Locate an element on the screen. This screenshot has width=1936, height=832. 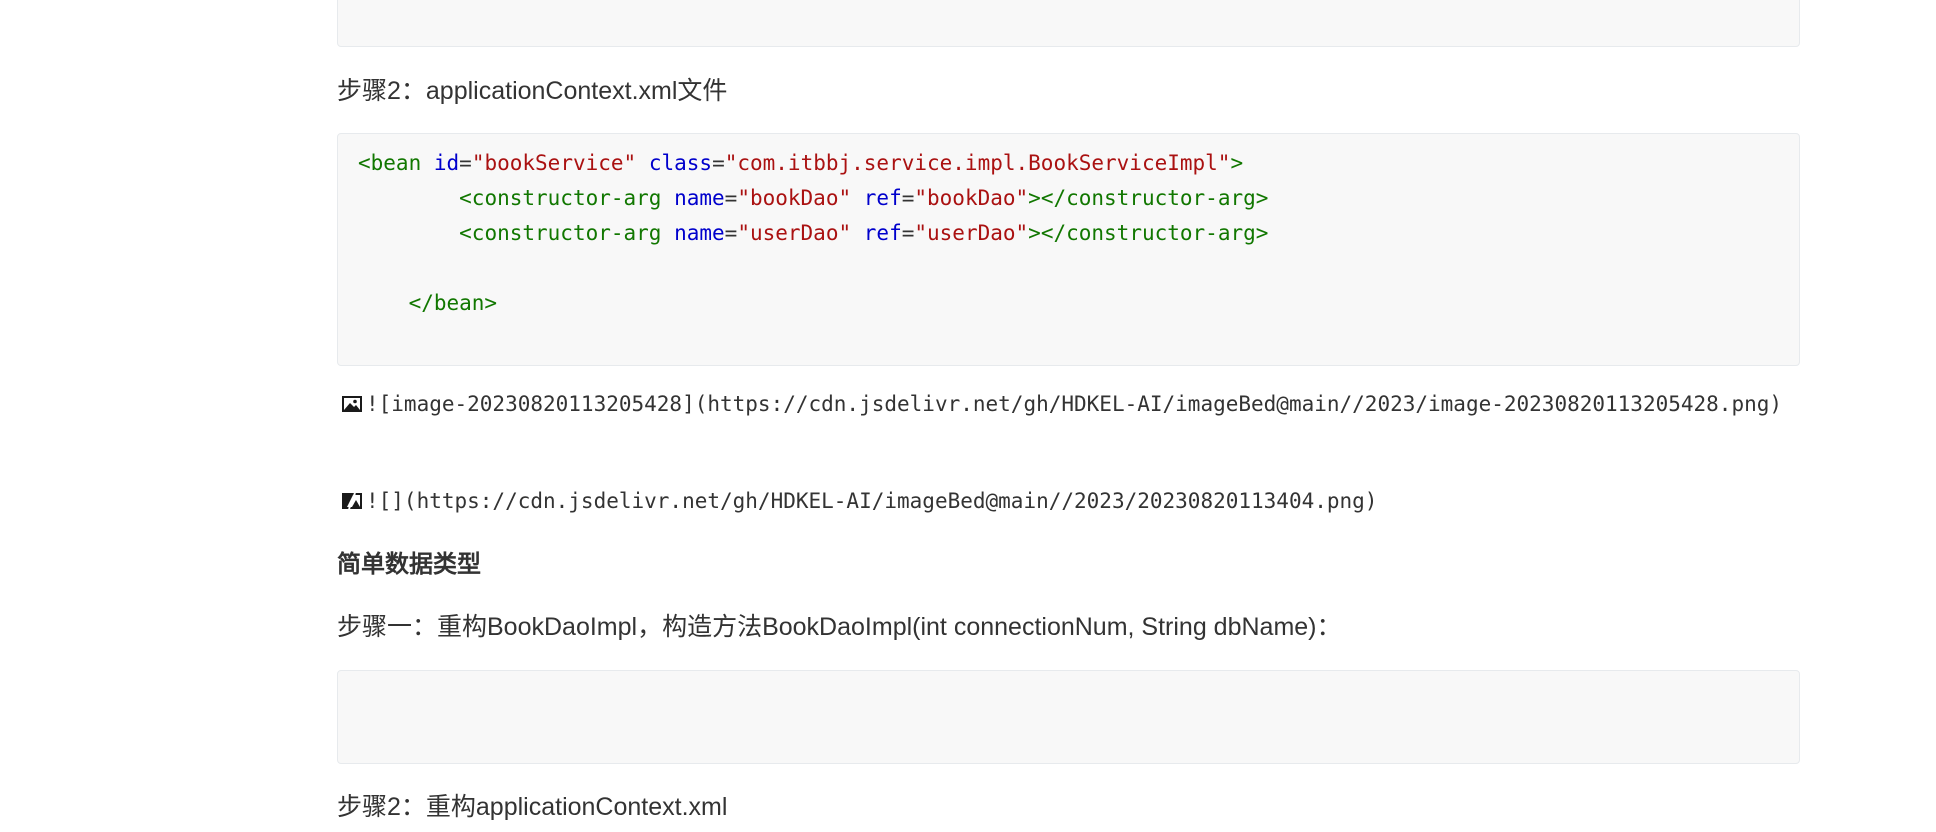
section-heading: 简单数据类型 is located at coordinates (409, 564).